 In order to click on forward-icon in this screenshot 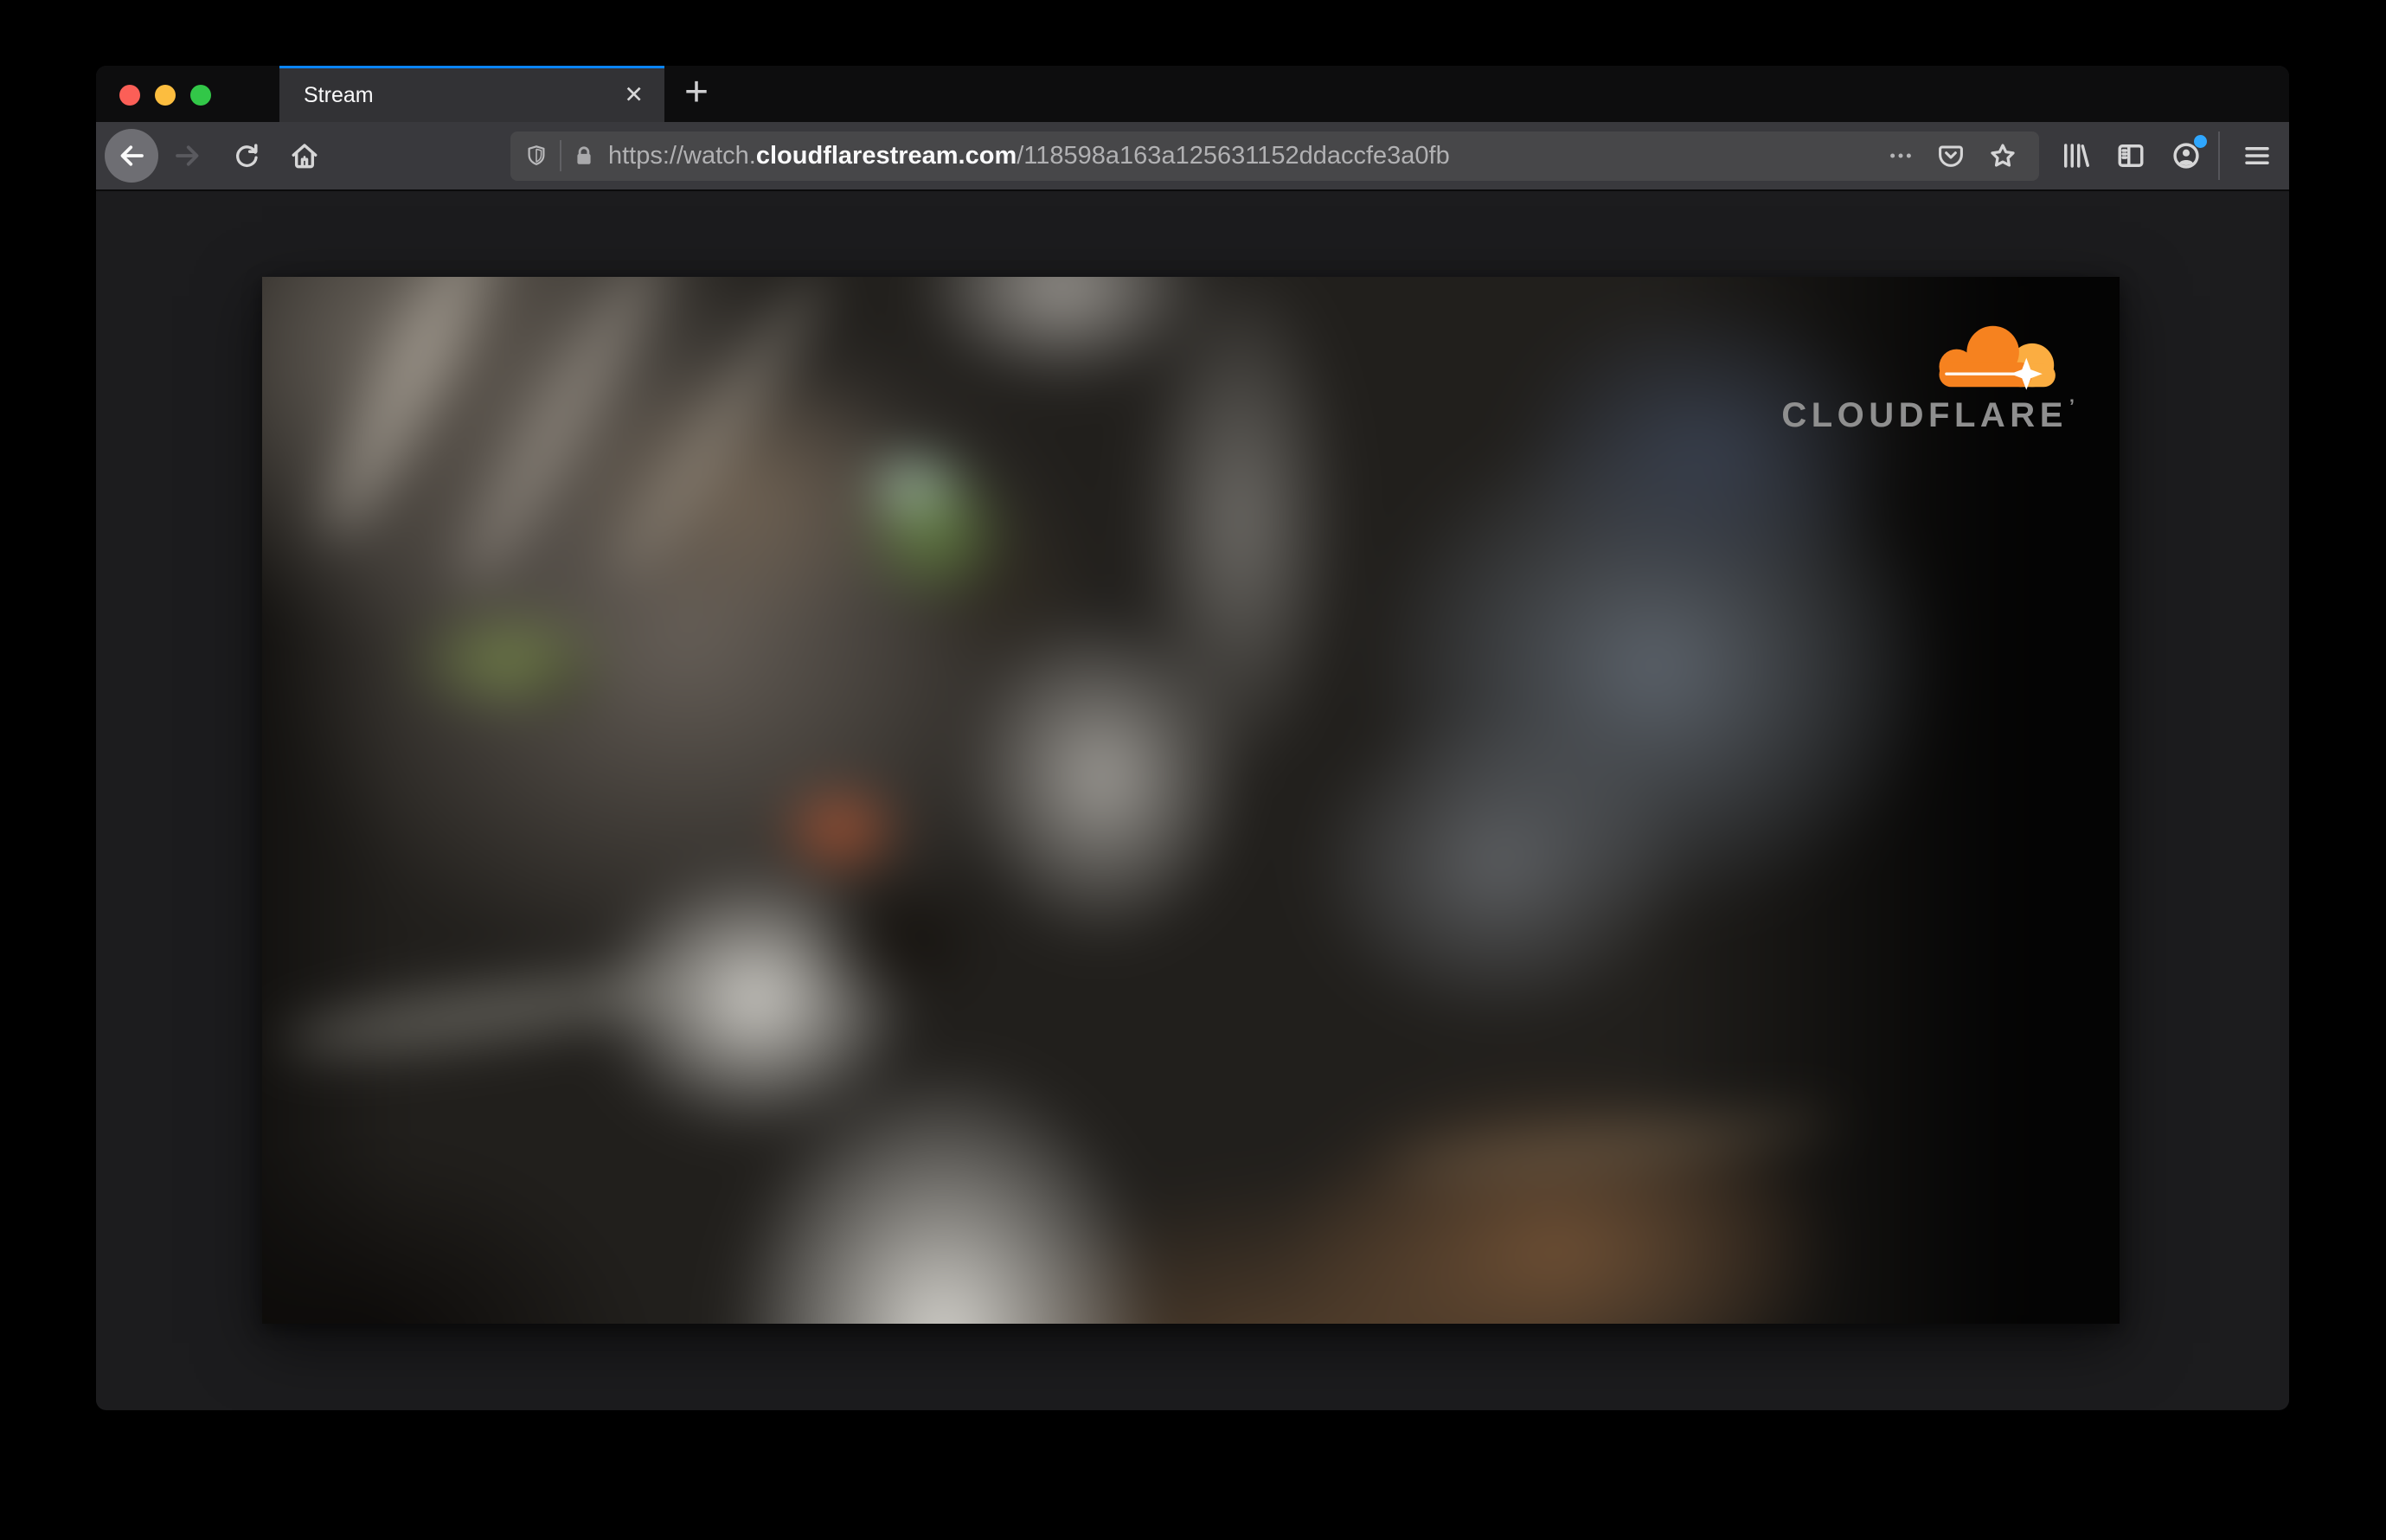, I will do `click(187, 155)`.